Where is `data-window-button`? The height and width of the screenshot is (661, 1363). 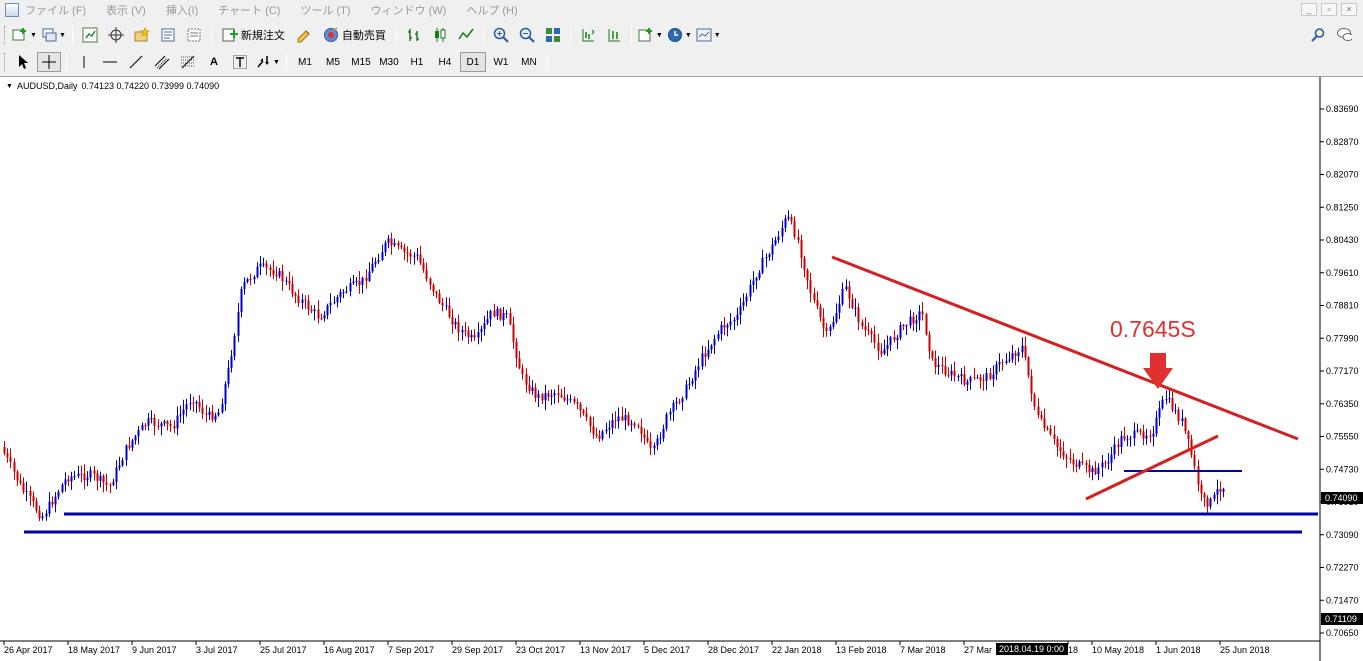 data-window-button is located at coordinates (116, 35).